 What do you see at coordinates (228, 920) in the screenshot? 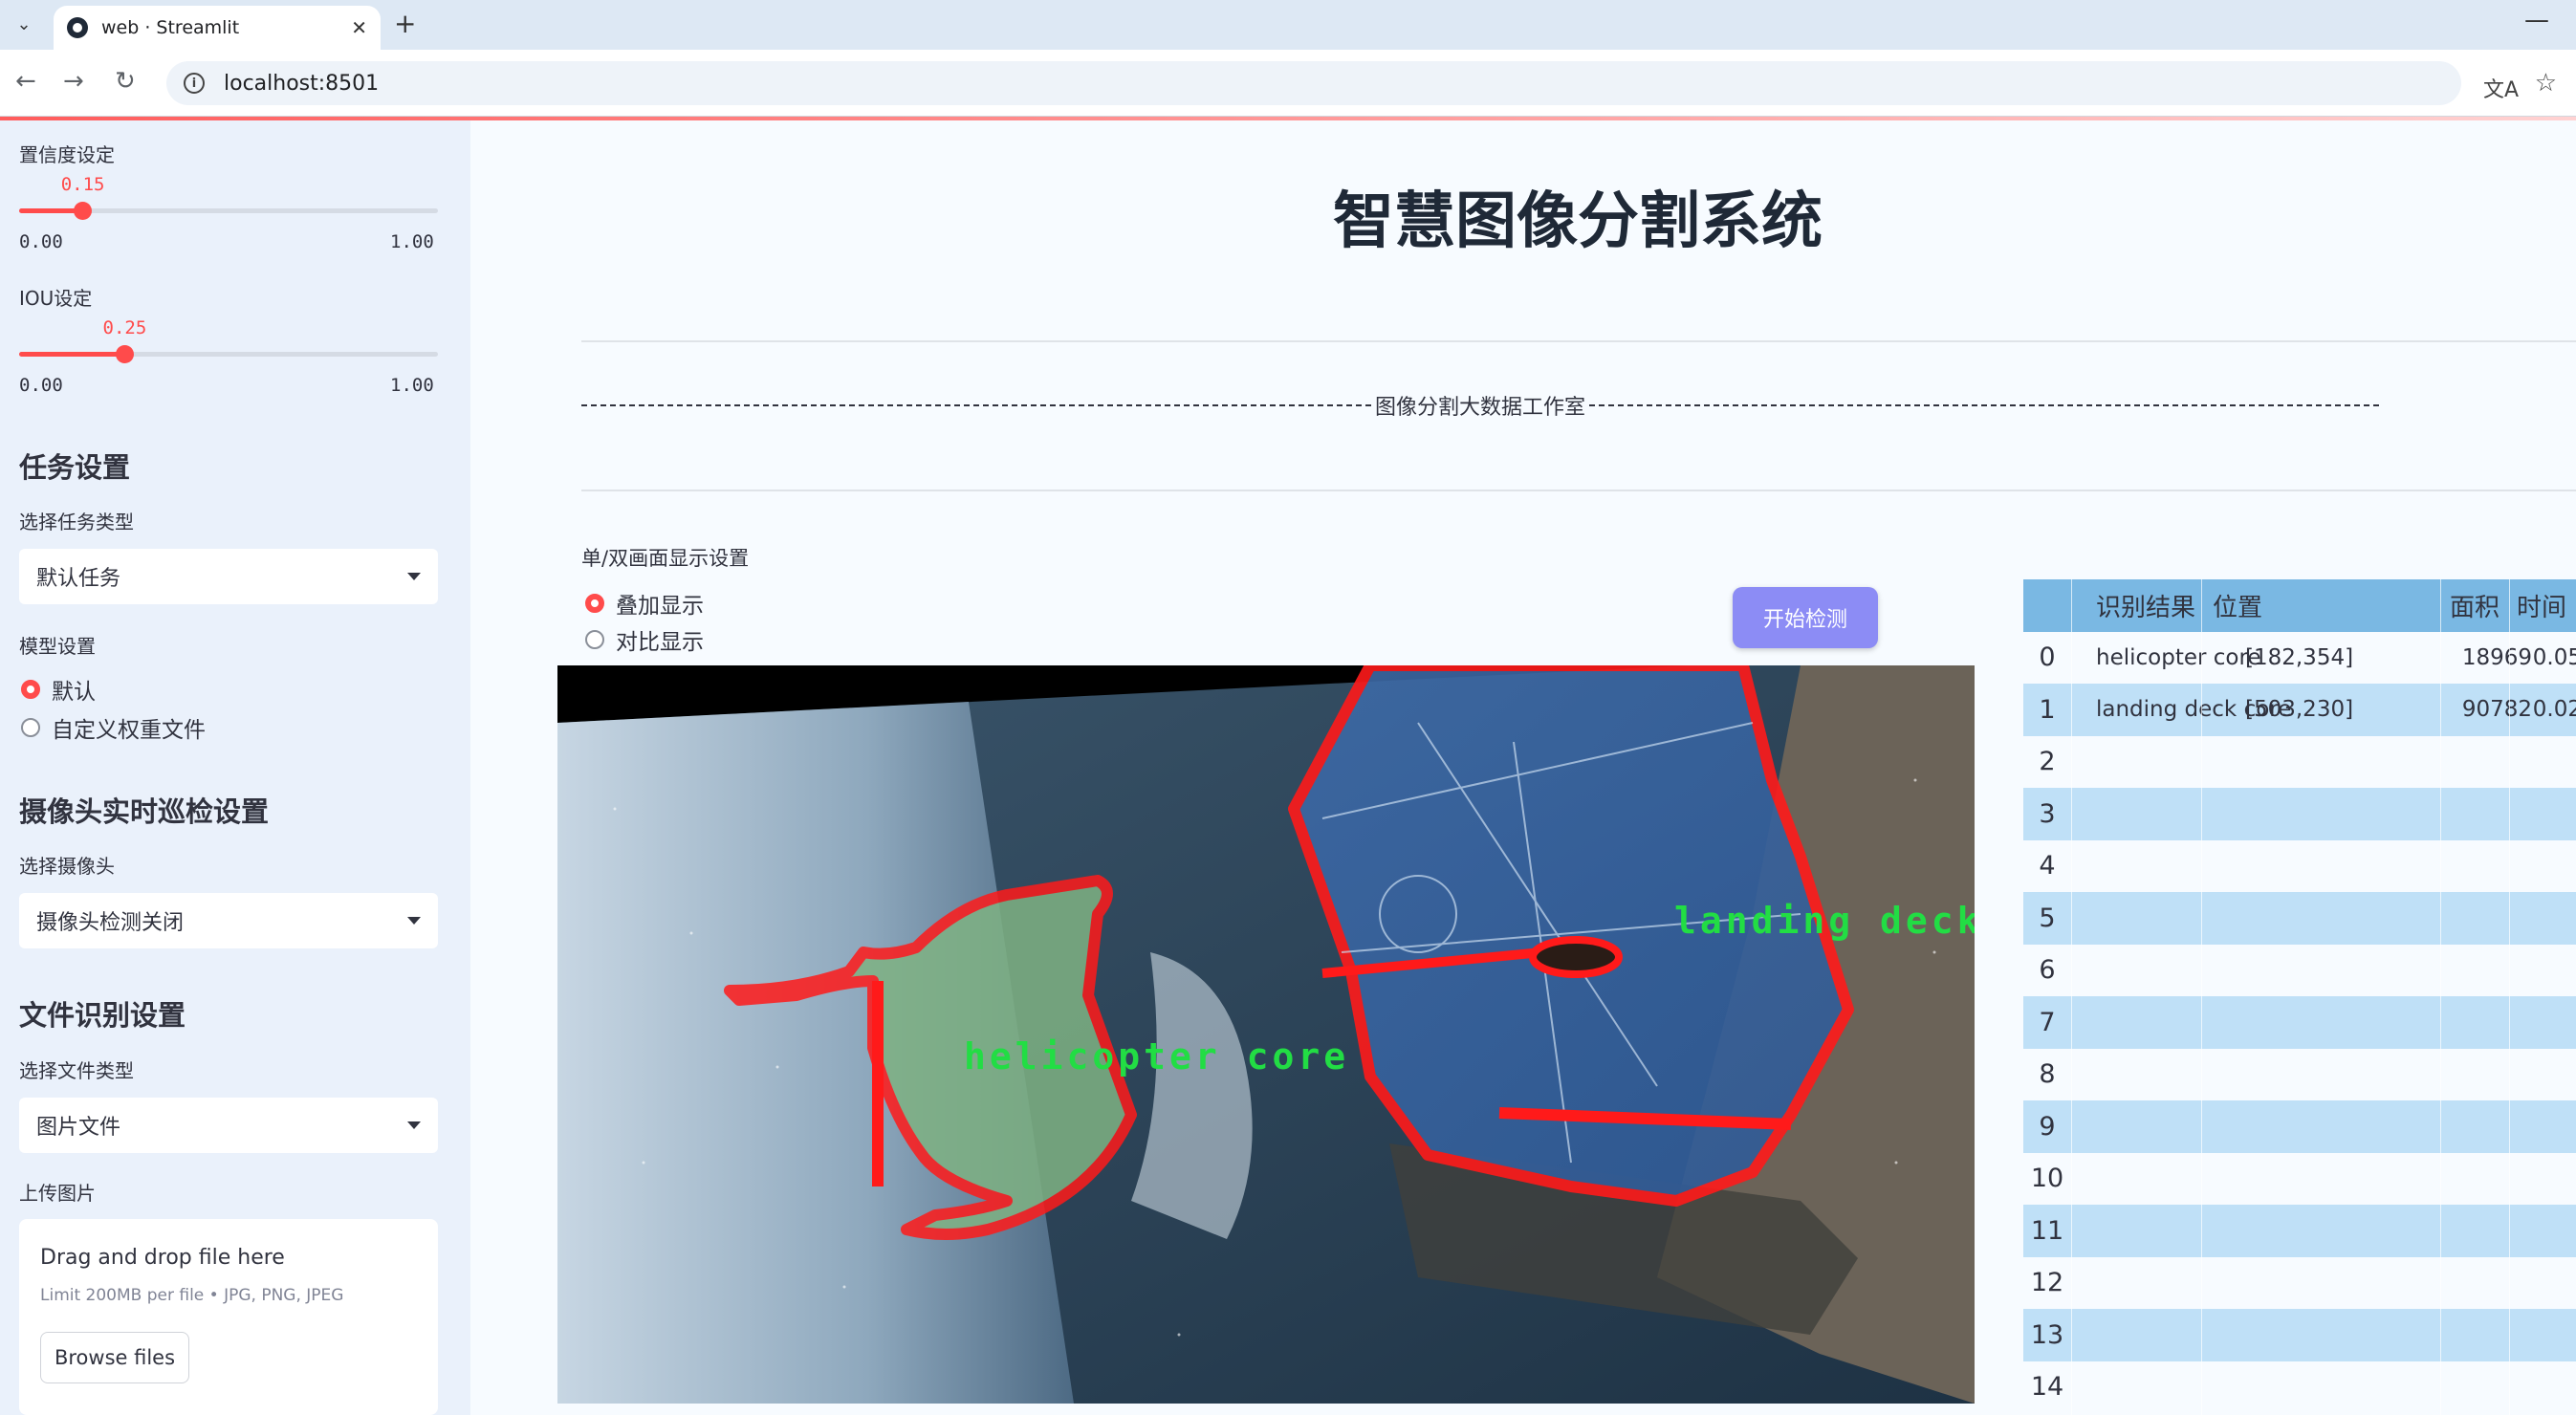
I see `camera-select: 摄像头检测关闭` at bounding box center [228, 920].